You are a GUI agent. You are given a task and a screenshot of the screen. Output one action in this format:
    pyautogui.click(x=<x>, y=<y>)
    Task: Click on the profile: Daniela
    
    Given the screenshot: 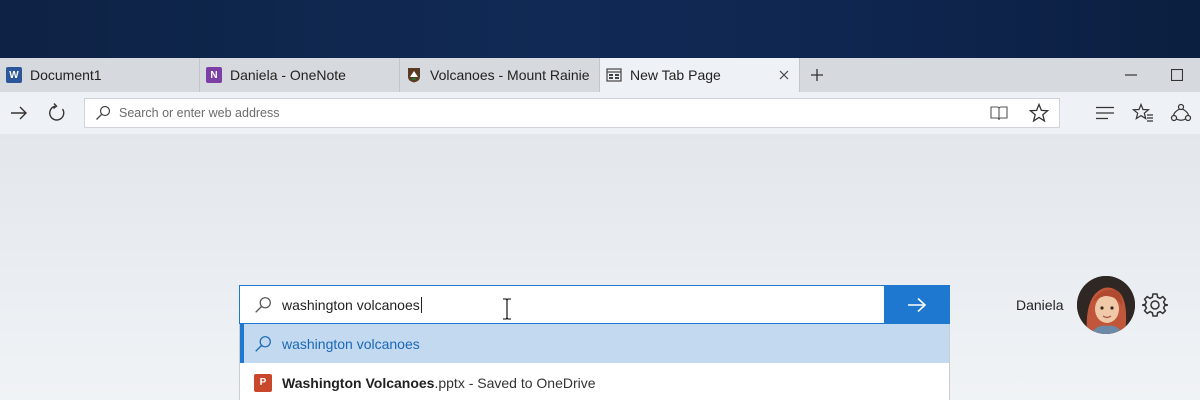 What is the action you would take?
    pyautogui.click(x=1076, y=305)
    